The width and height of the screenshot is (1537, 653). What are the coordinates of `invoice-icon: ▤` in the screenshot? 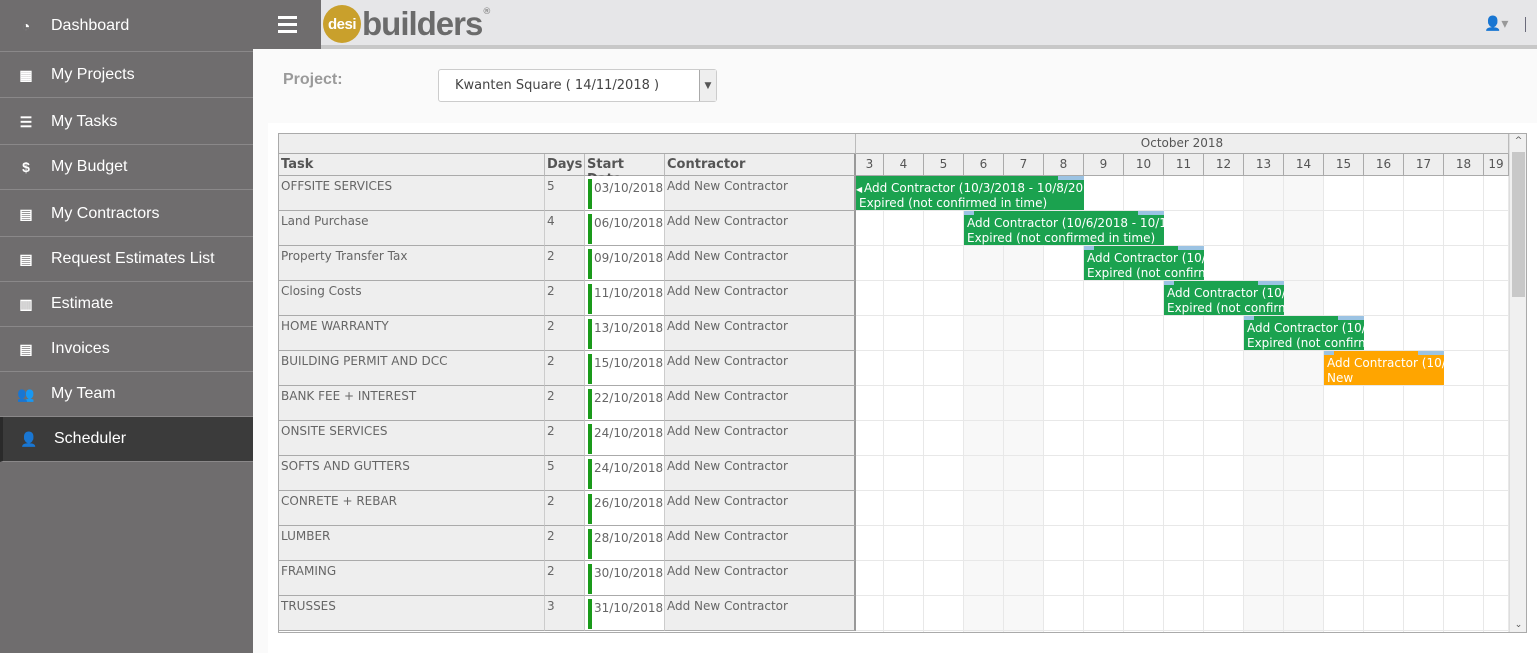 It's located at (26, 348).